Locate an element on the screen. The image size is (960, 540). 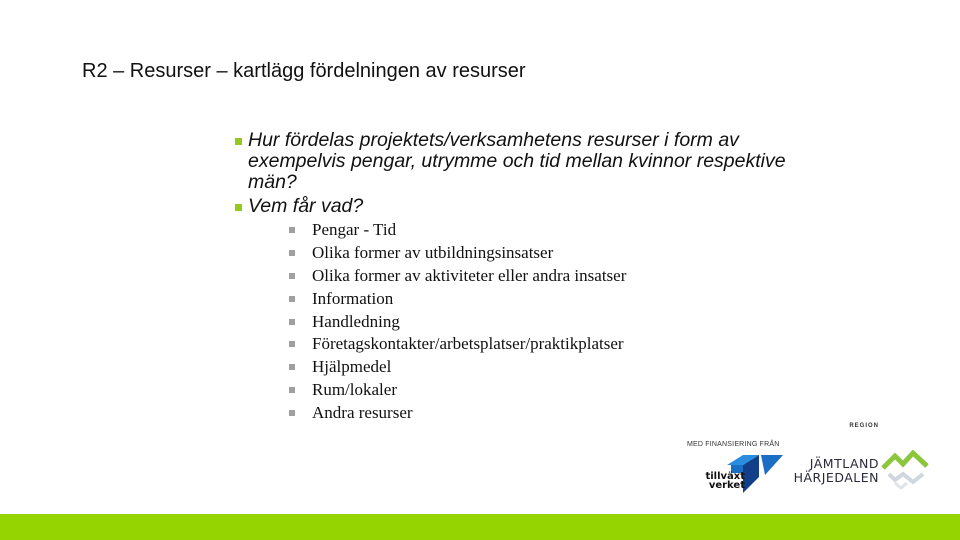
list-item-text: Pengar - Tid is located at coordinates (354, 229).